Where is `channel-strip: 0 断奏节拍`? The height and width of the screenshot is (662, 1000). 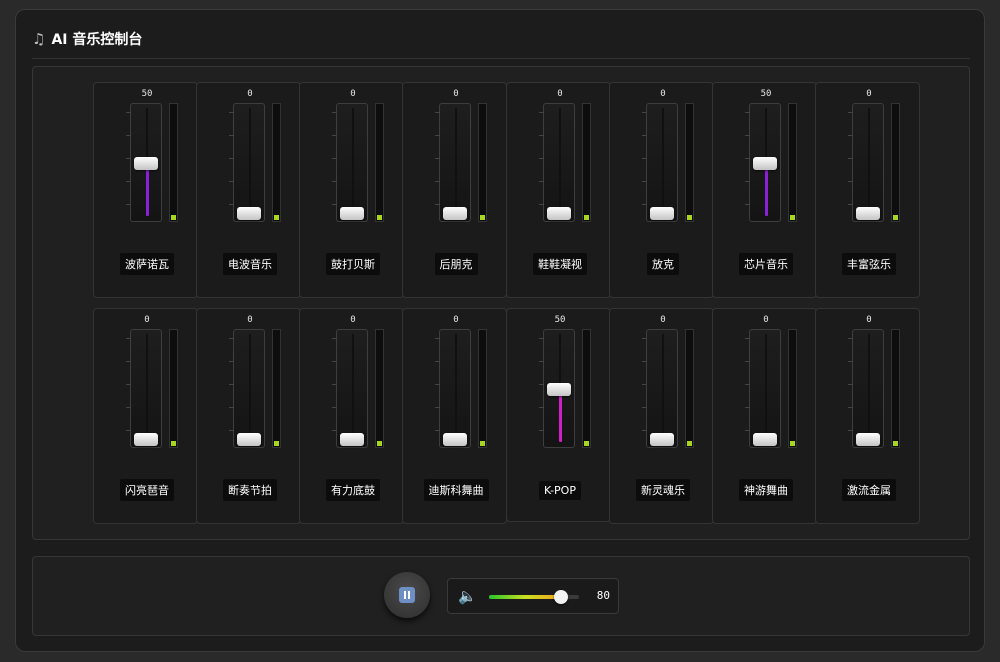
channel-strip: 0 断奏节拍 is located at coordinates (248, 416).